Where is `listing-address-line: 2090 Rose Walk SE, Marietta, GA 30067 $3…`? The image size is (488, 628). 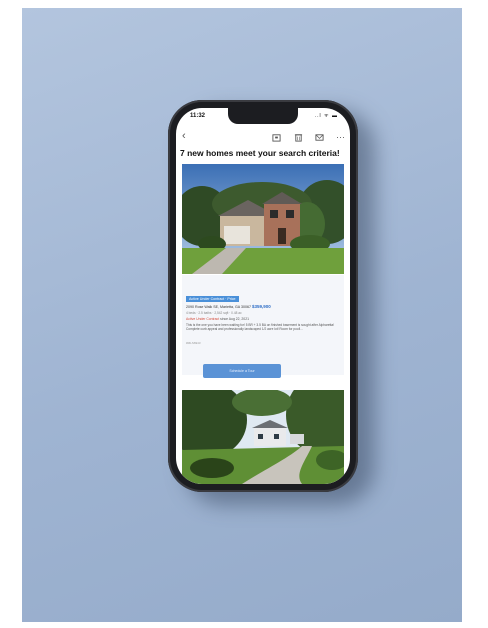
listing-address-line: 2090 Rose Walk SE, Marietta, GA 30067 $3… is located at coordinates (228, 306).